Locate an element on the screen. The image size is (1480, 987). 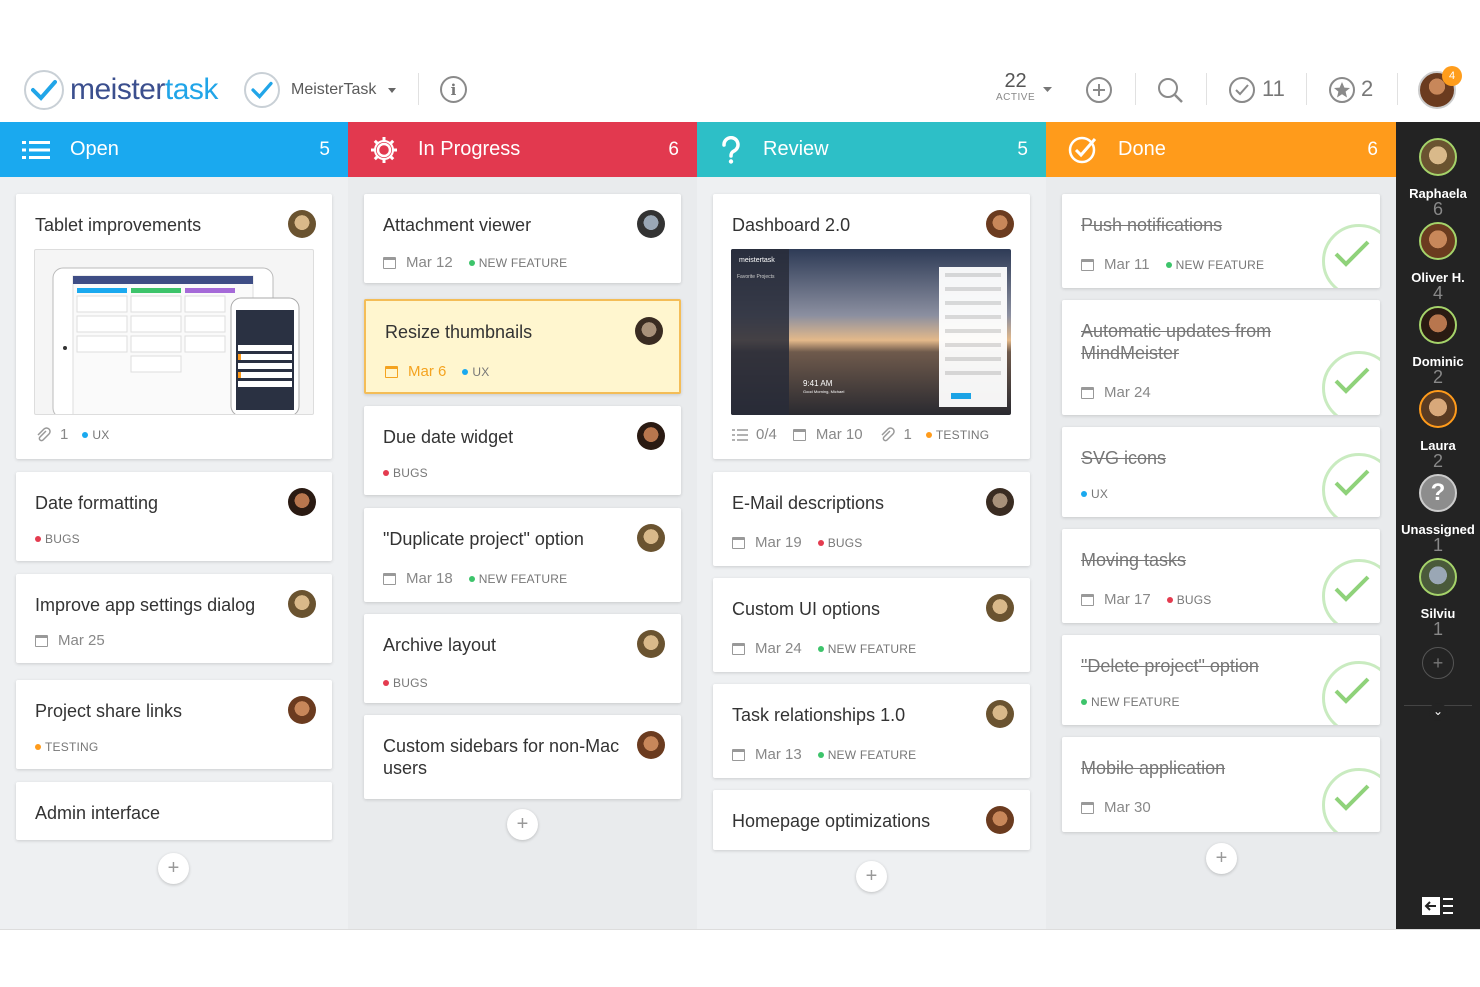
list-icon is located at coordinates (36, 149).